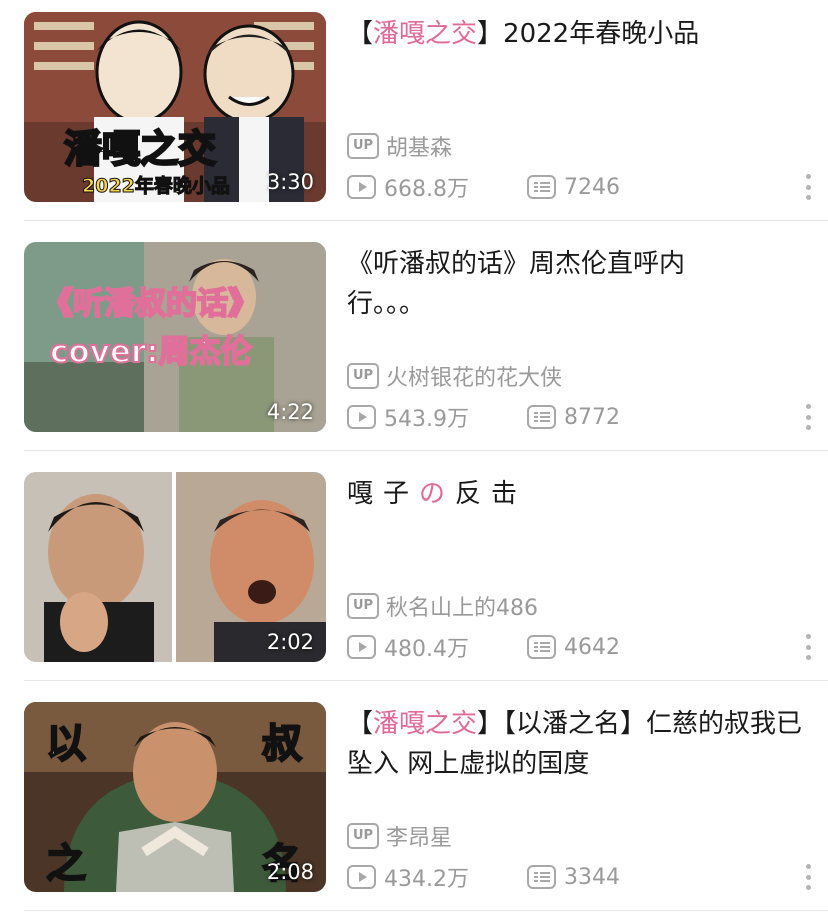  Describe the element at coordinates (582, 744) in the screenshot. I see `video-title: 【潘嘎之交】【以潘之名】仁慈的叔我已坠入 网上虚拟的国度` at that location.